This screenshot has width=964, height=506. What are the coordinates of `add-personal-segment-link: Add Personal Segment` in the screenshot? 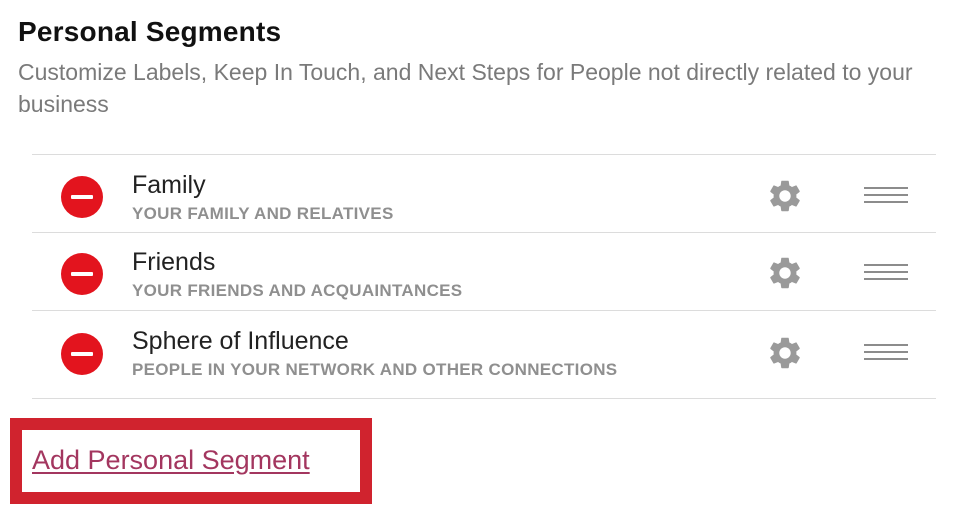 It's located at (171, 460).